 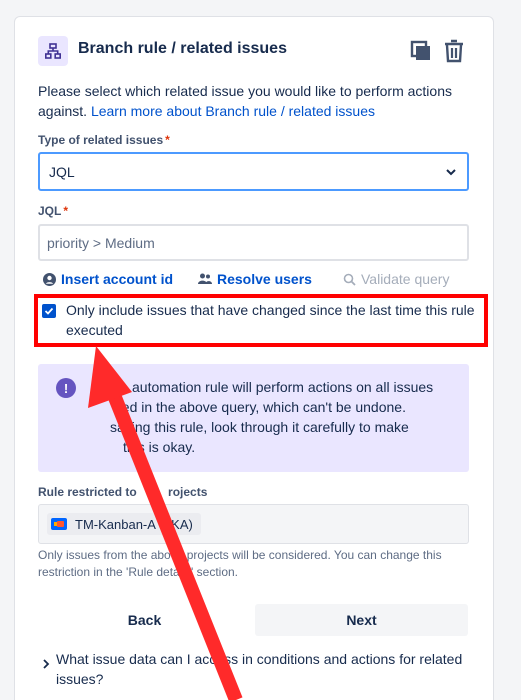 What do you see at coordinates (253, 524) in the screenshot?
I see `project-restriction-field: TM-Kanban-A ( KA)` at bounding box center [253, 524].